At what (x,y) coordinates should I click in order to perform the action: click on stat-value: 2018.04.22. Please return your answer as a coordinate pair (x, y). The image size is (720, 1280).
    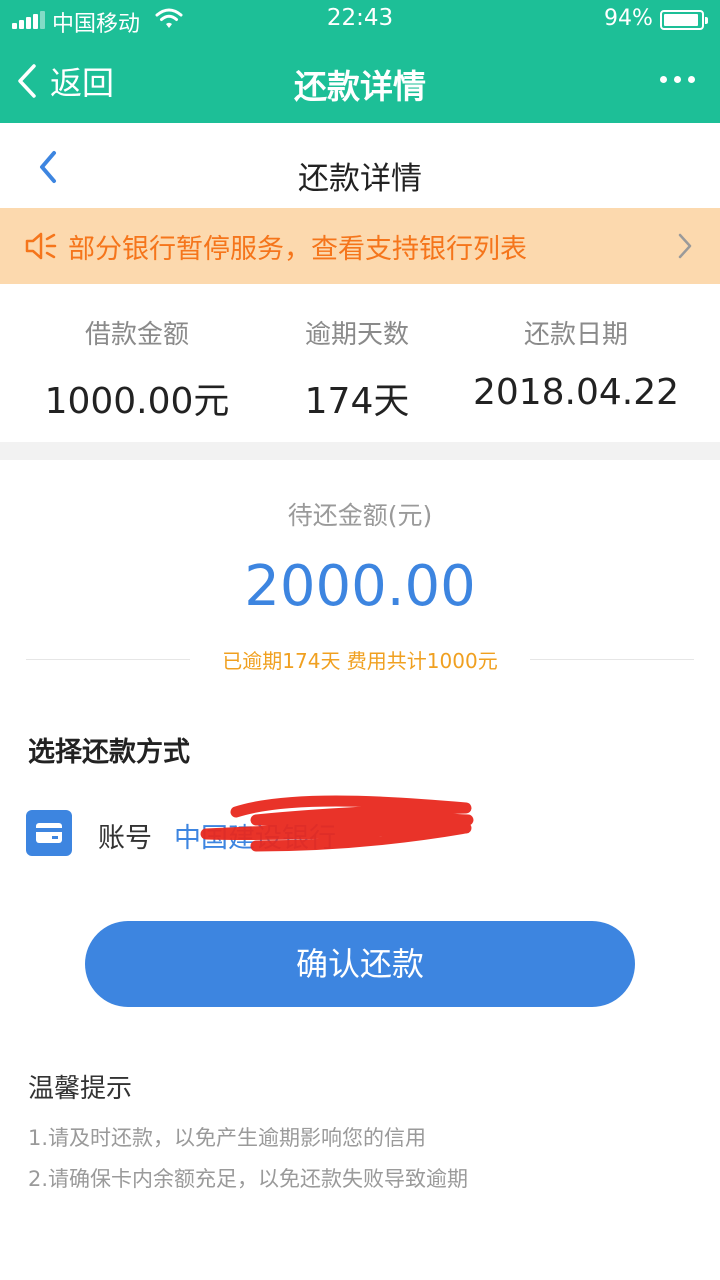
    Looking at the image, I should click on (576, 392).